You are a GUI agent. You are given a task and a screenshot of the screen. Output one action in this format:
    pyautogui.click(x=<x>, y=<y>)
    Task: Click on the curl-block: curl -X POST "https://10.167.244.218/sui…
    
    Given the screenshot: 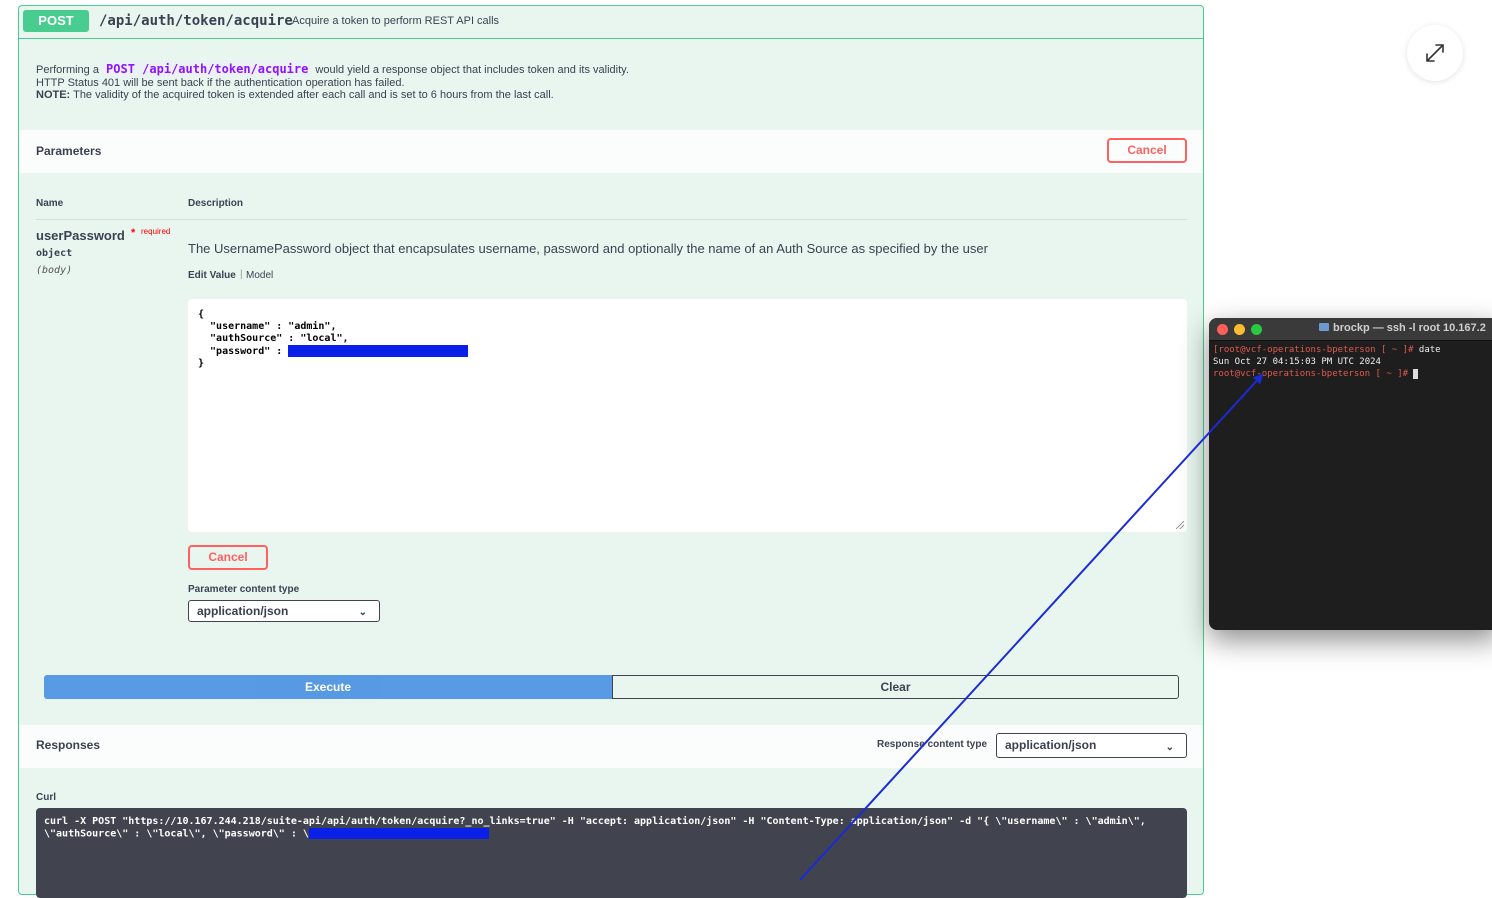 What is the action you would take?
    pyautogui.click(x=611, y=853)
    